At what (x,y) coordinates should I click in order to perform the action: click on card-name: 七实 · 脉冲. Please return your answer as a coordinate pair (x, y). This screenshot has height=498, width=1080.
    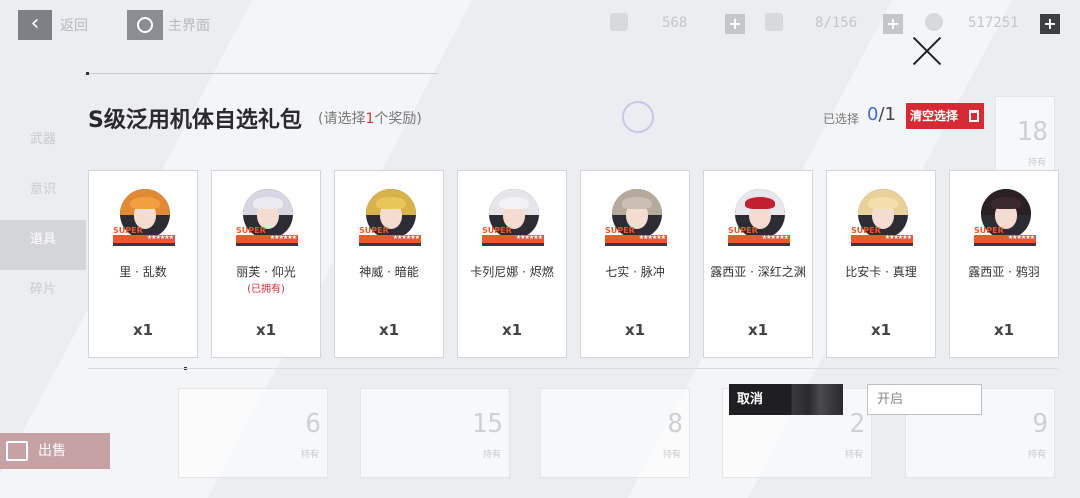
    Looking at the image, I should click on (635, 272).